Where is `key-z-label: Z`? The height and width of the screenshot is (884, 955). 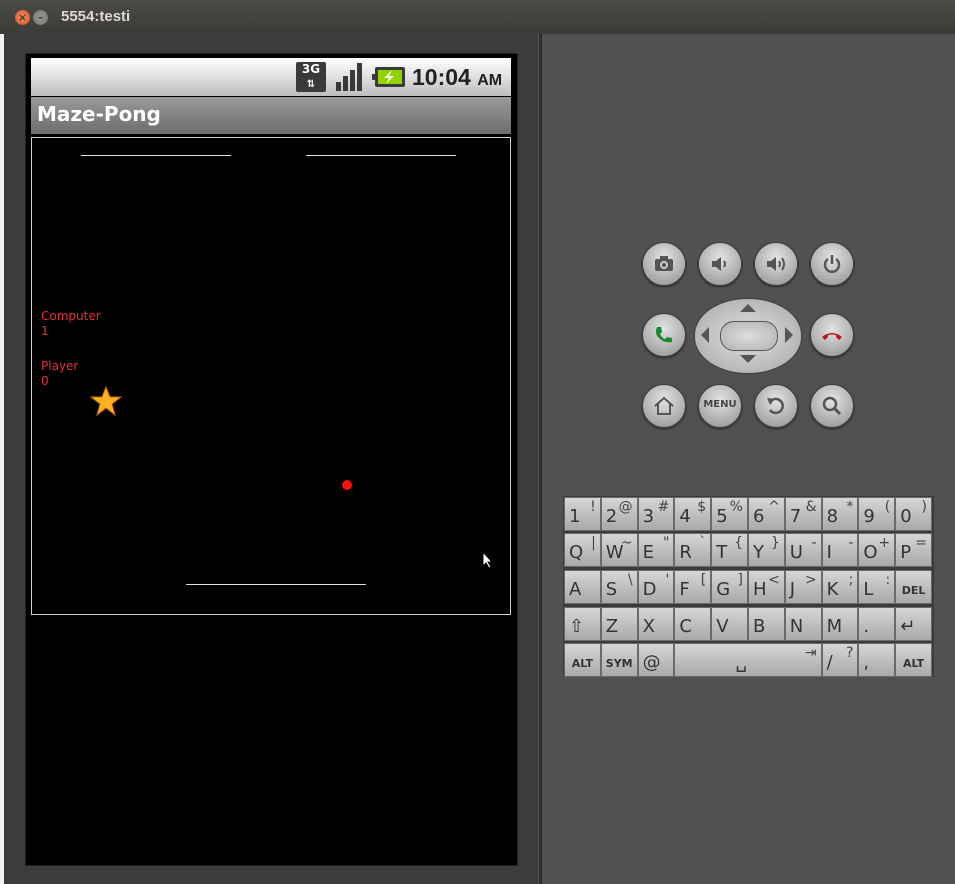
key-z-label: Z is located at coordinates (612, 626).